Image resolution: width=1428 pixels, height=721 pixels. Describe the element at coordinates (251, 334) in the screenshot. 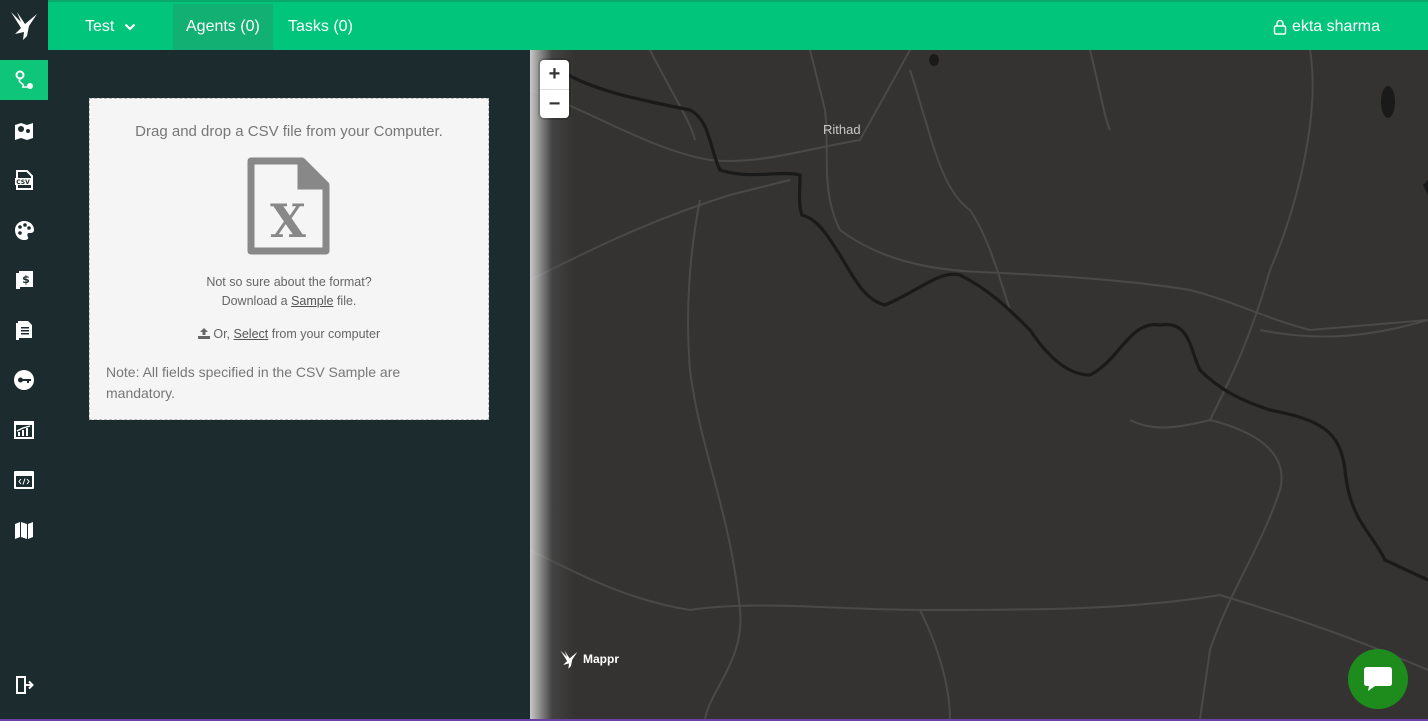

I see `select-file-link: Select` at that location.